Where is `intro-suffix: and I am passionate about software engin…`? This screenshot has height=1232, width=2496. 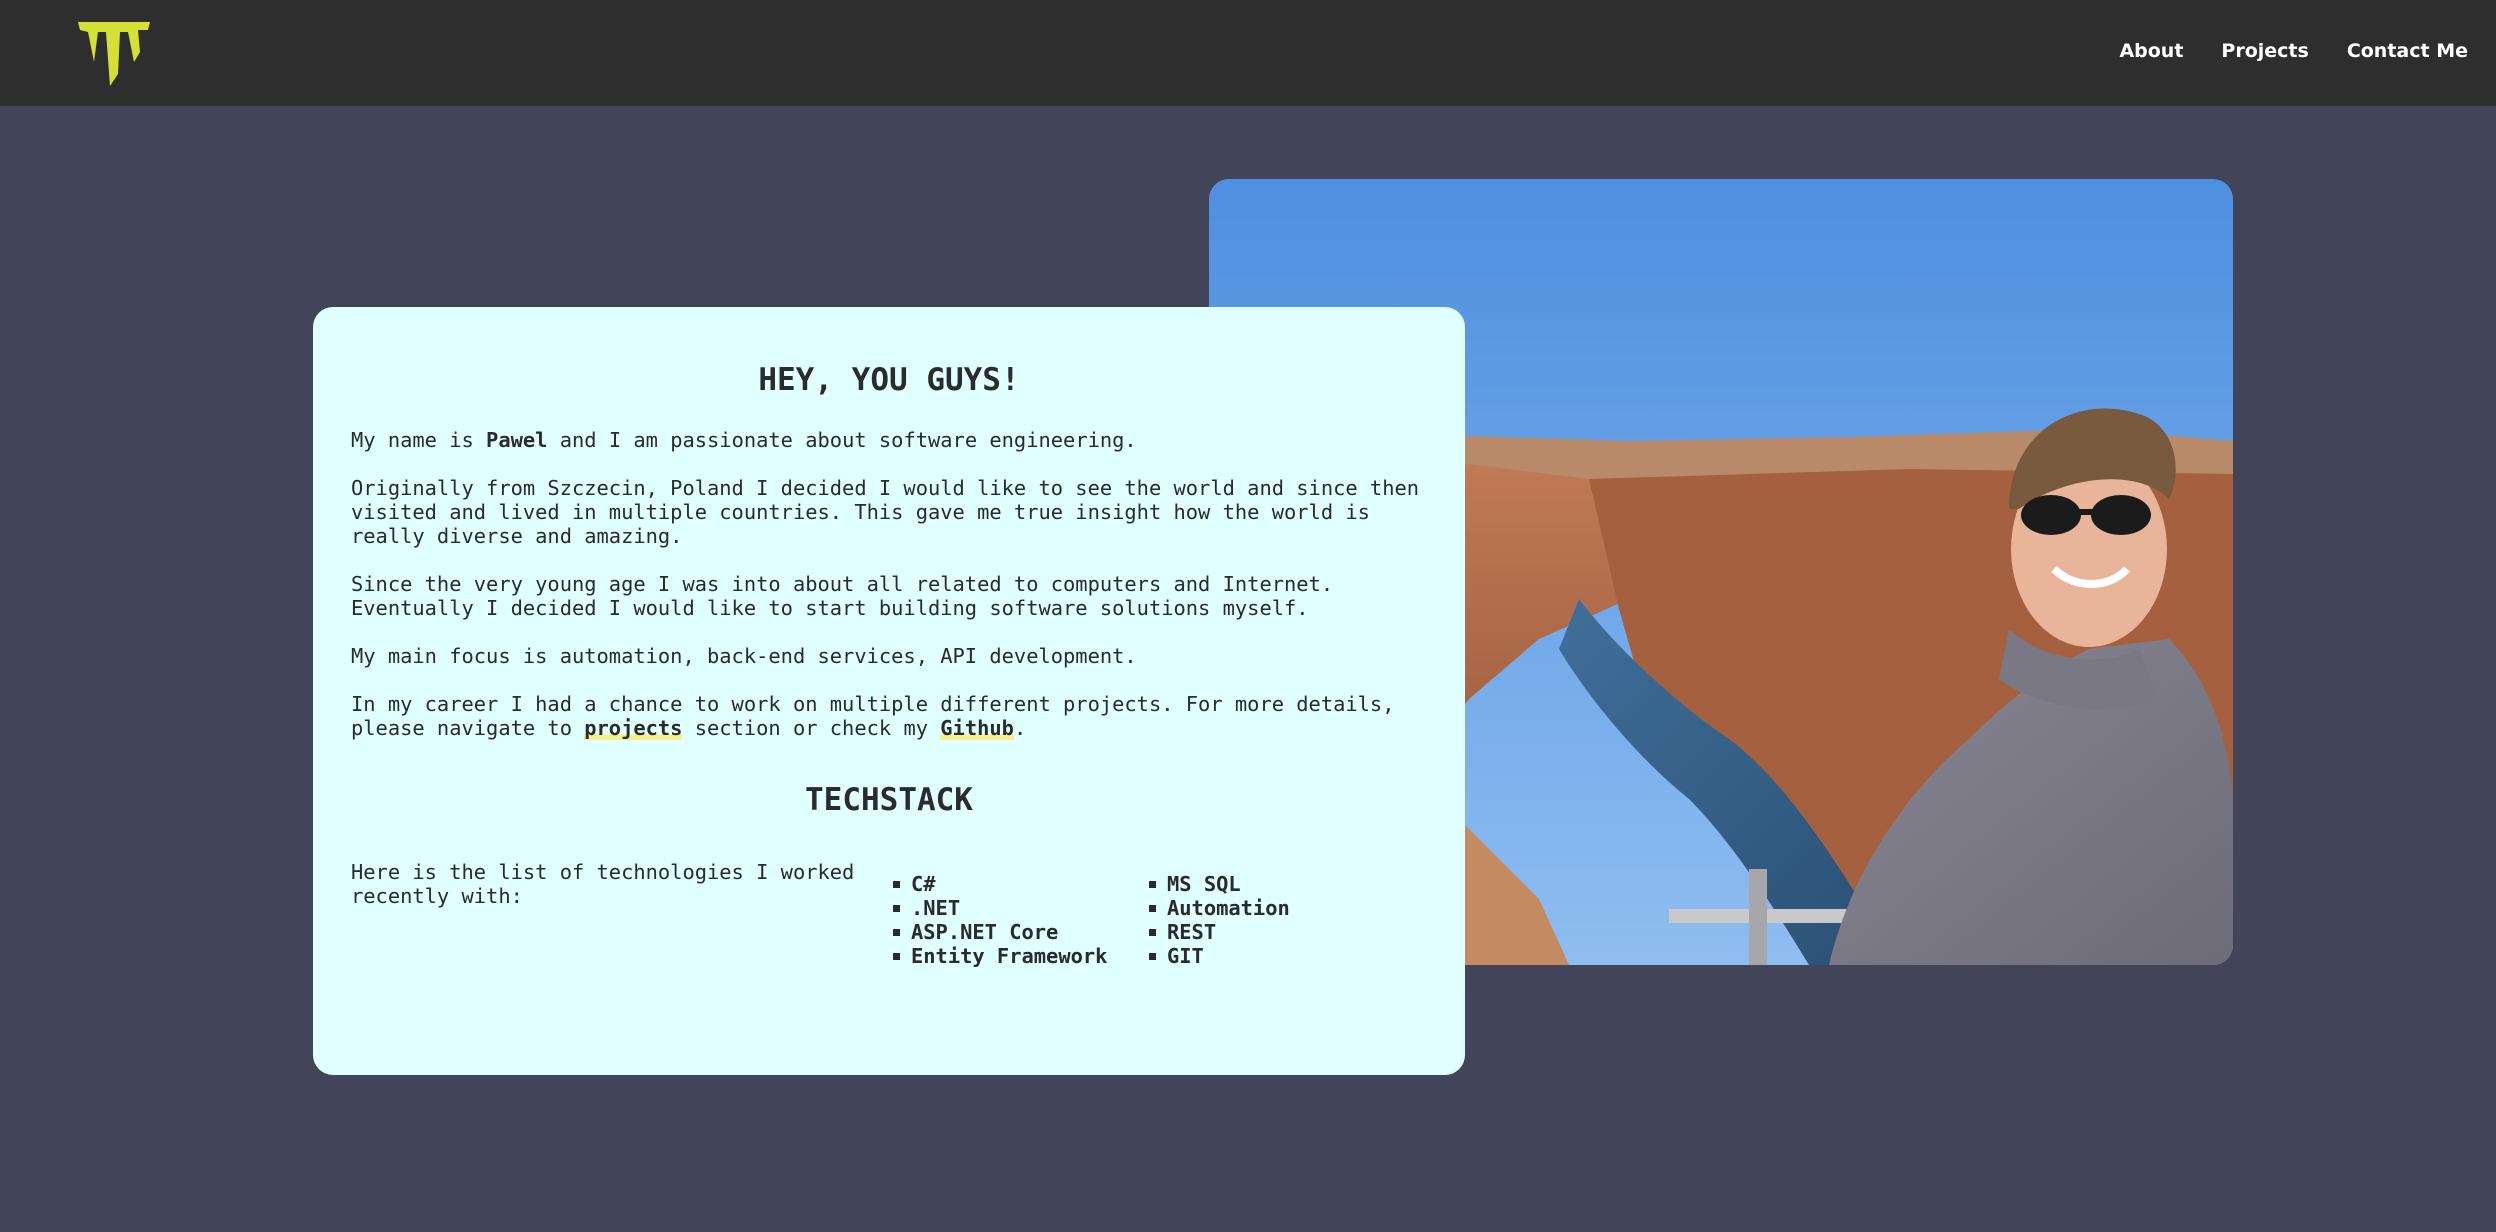
intro-suffix: and I am passionate about software engin… is located at coordinates (842, 440).